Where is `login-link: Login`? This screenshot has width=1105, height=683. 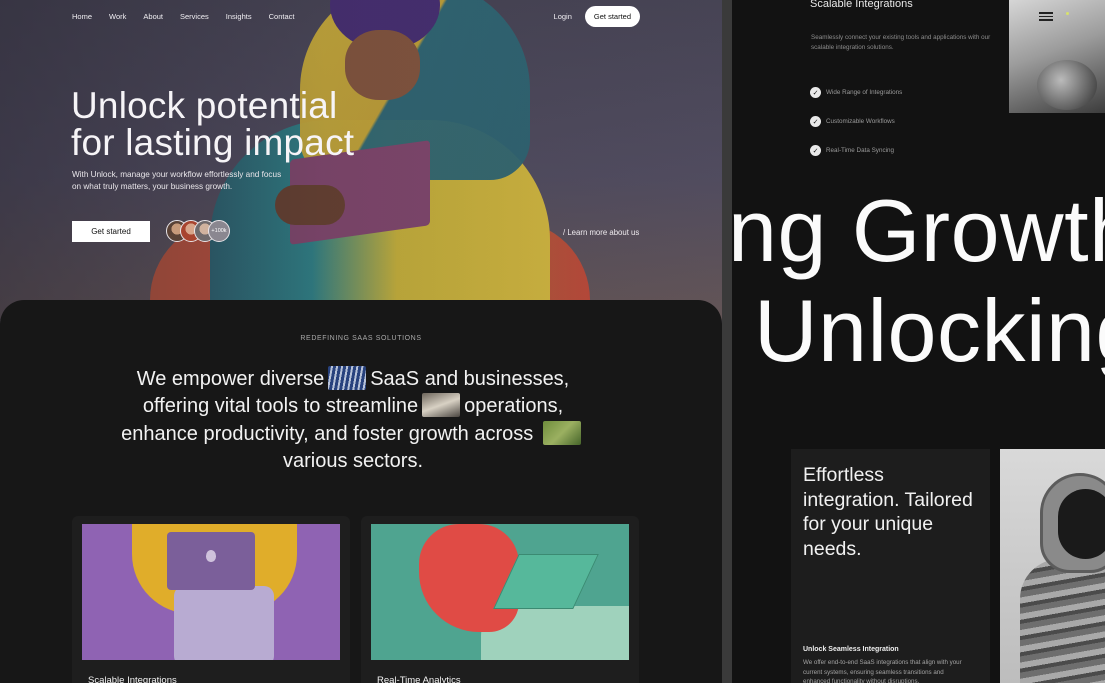
login-link: Login is located at coordinates (563, 16).